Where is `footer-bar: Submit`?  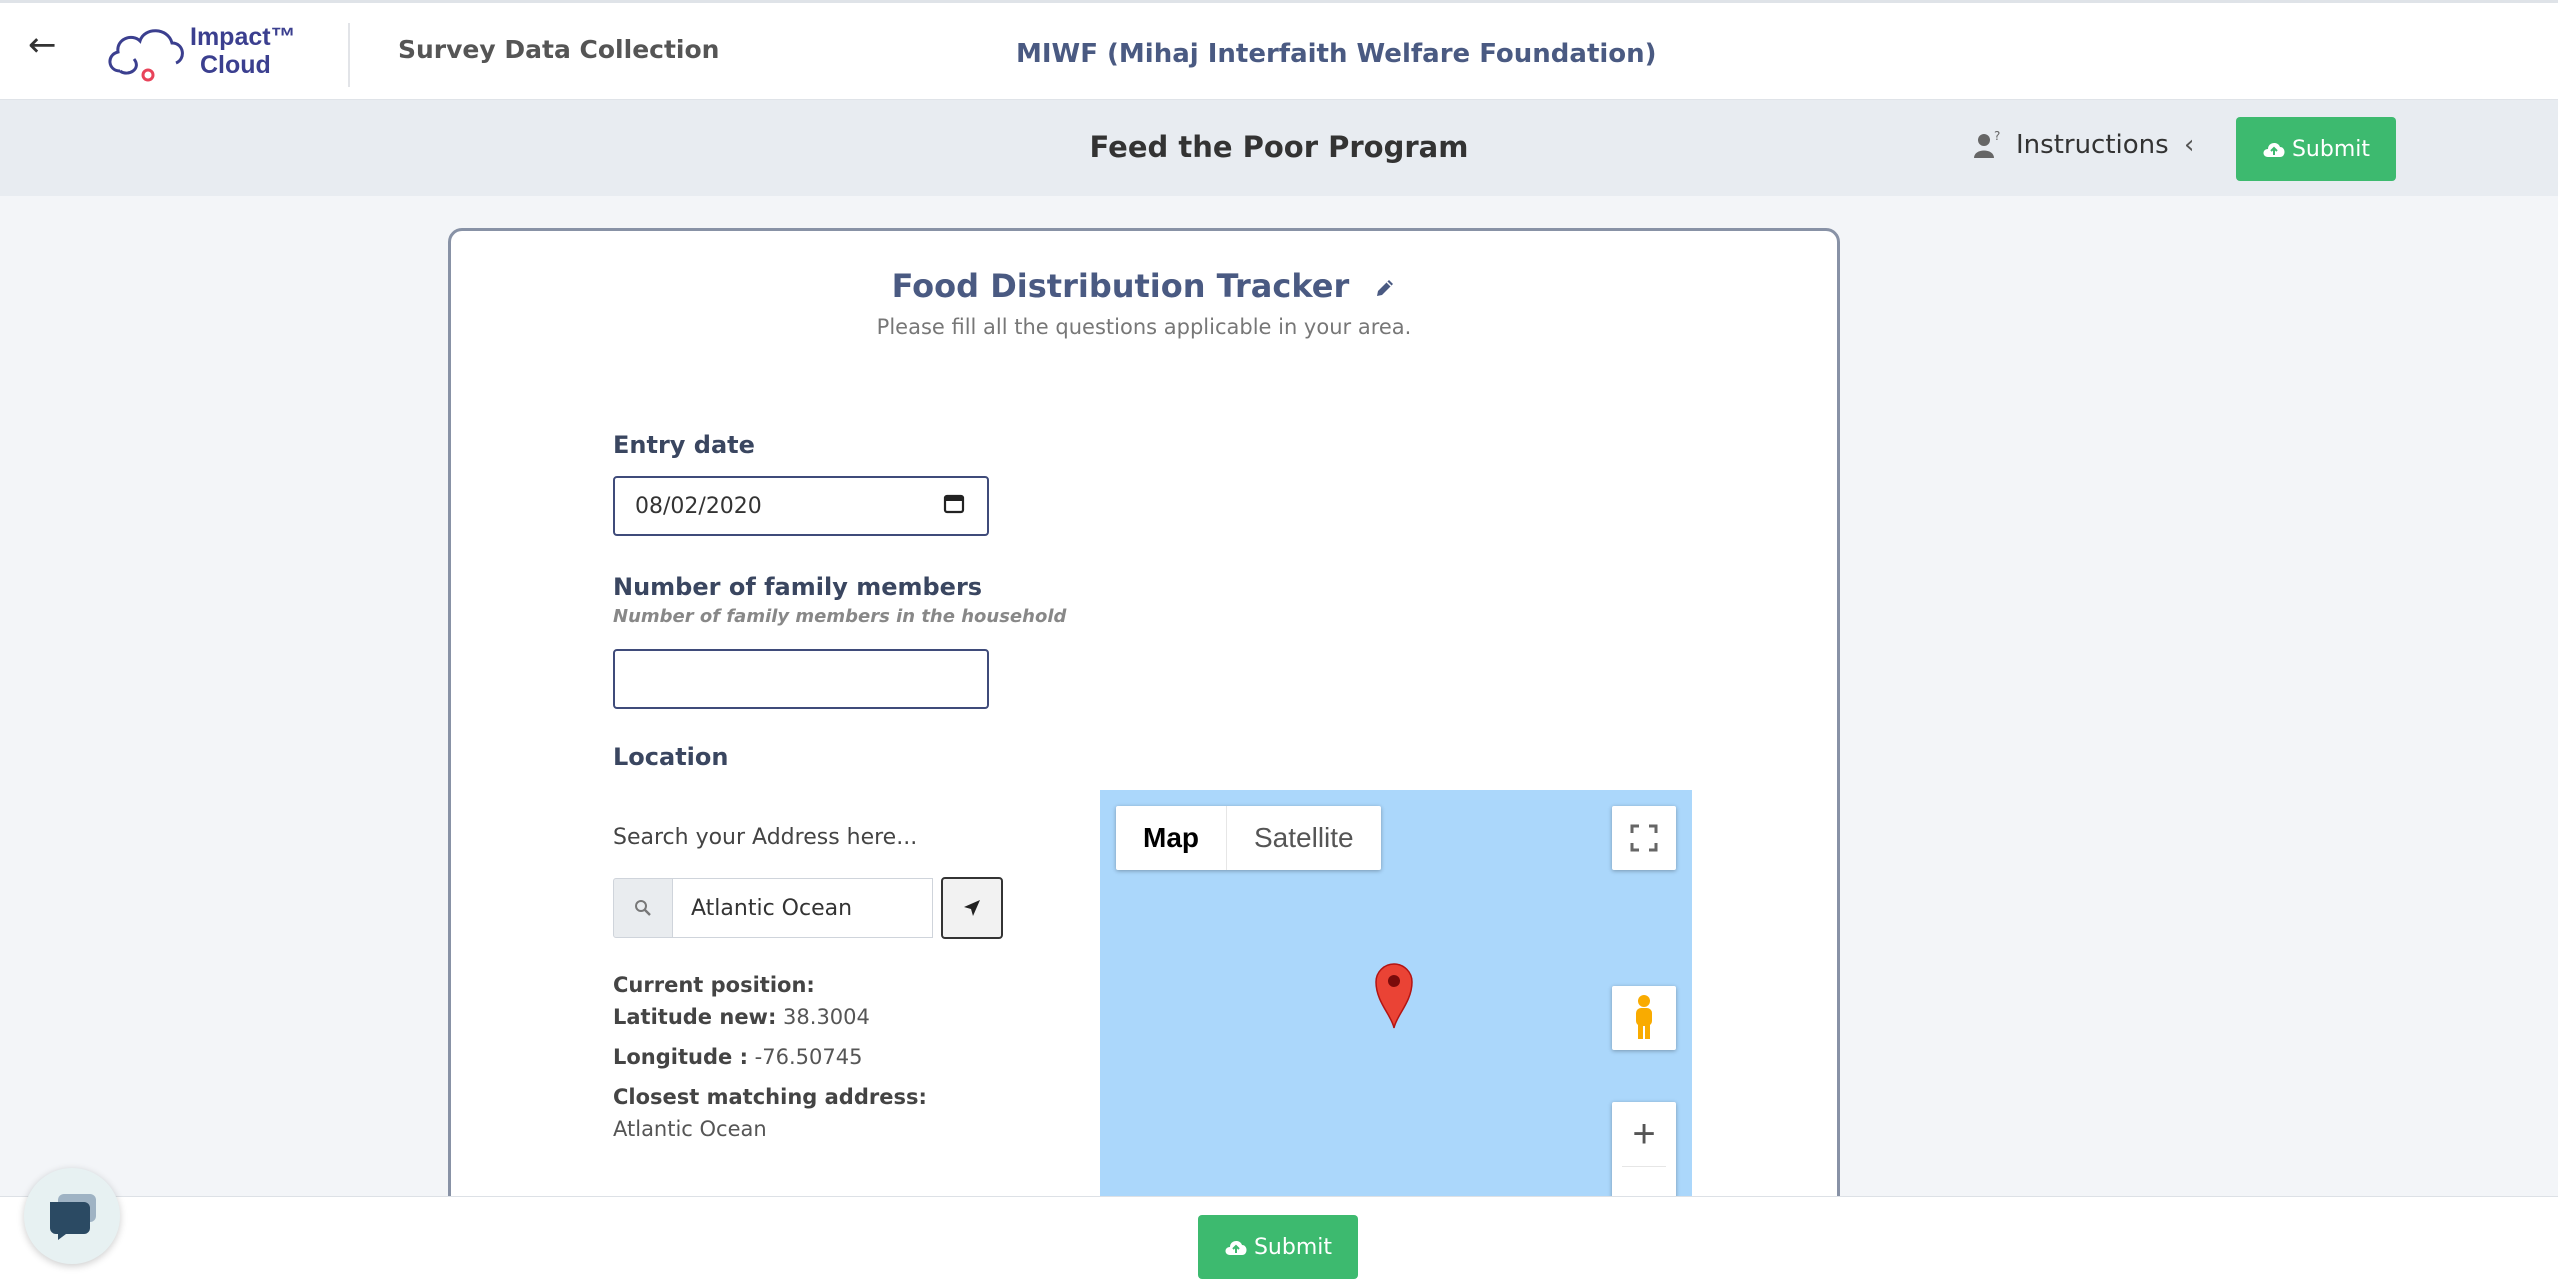
footer-bar: Submit is located at coordinates (1279, 1241).